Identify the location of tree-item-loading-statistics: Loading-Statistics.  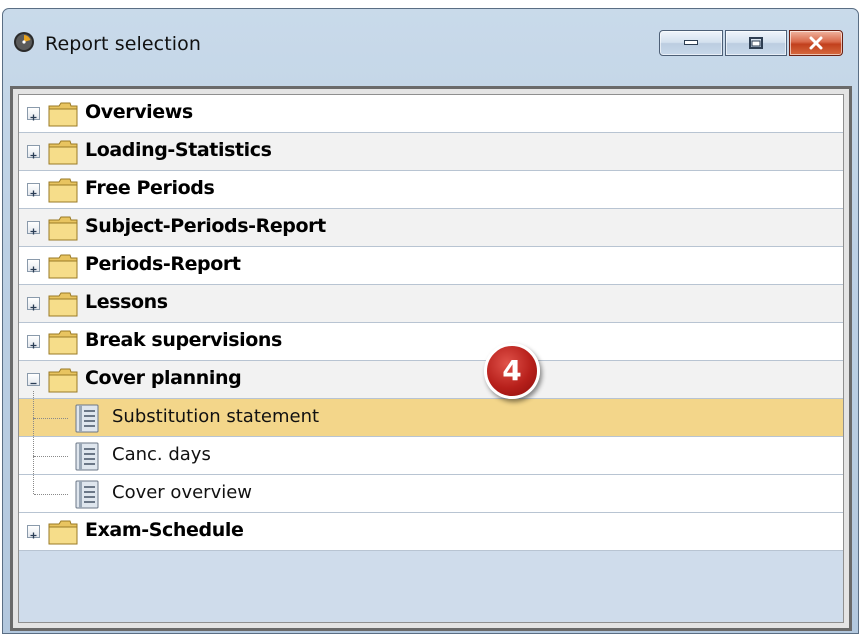
(431, 152).